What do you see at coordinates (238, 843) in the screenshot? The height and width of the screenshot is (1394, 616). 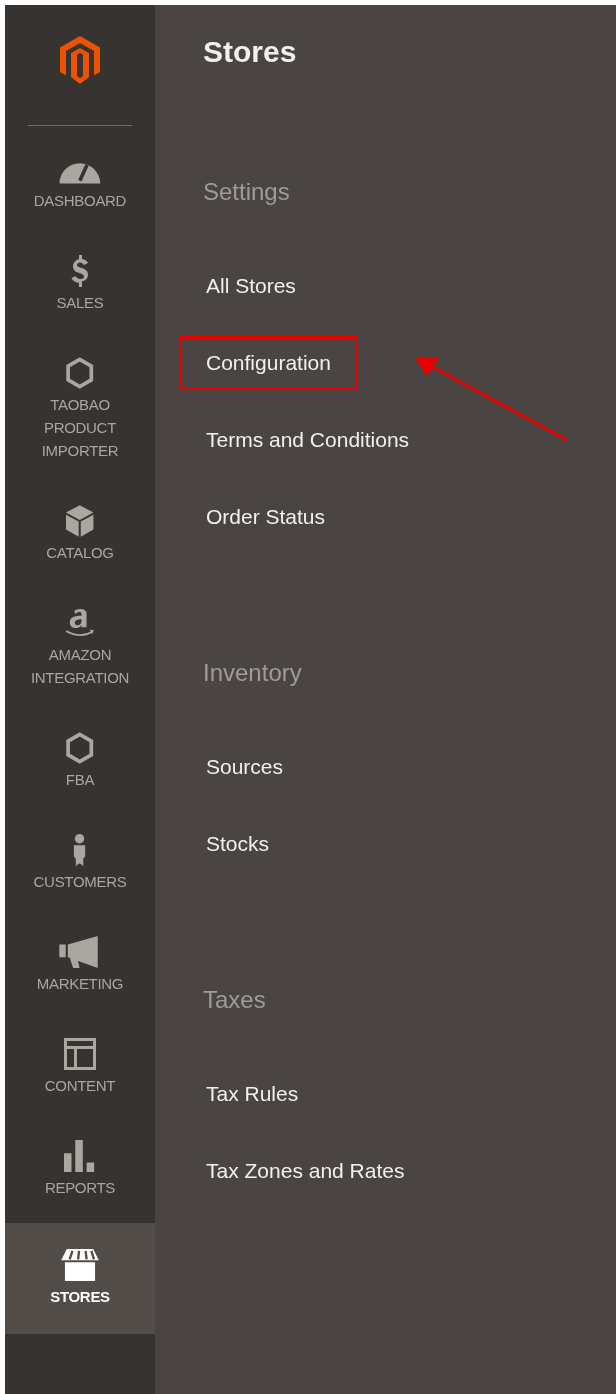 I see `menu-link: Stocks` at bounding box center [238, 843].